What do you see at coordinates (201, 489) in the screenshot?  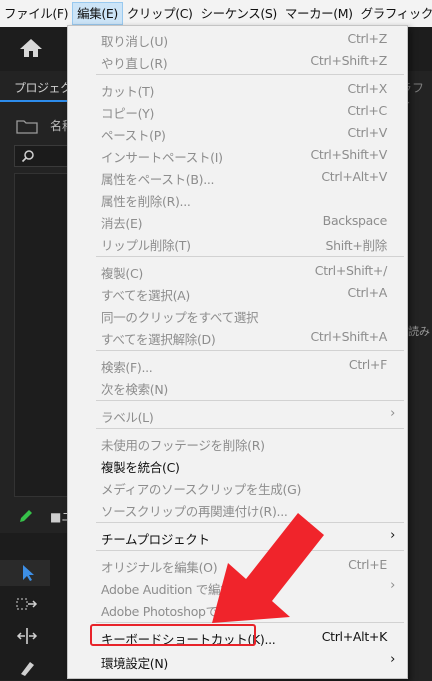 I see `menu-item-label: メディアのソースクリップを生成(G)` at bounding box center [201, 489].